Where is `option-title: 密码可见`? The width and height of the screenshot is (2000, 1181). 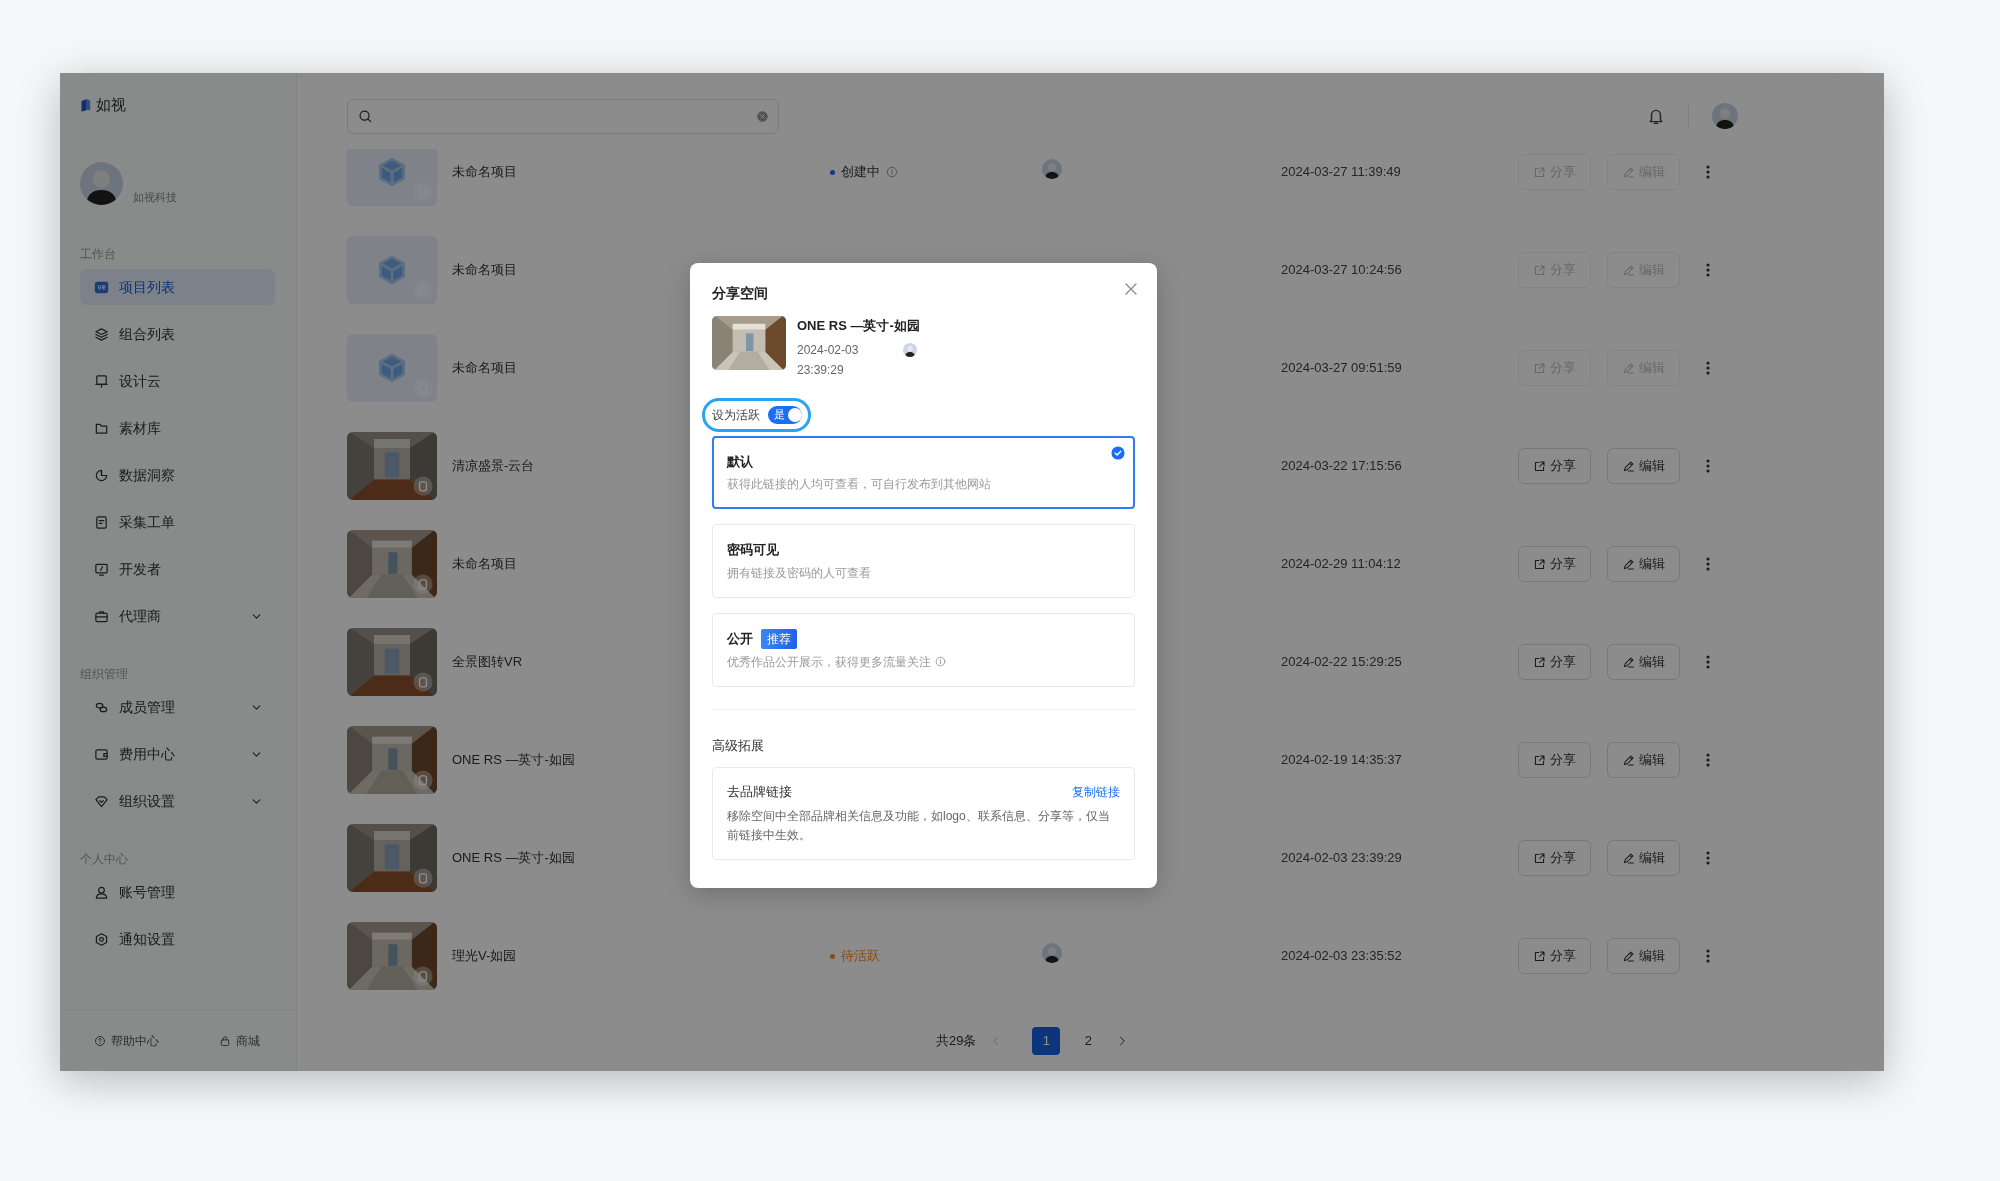
option-title: 密码可见 is located at coordinates (753, 550).